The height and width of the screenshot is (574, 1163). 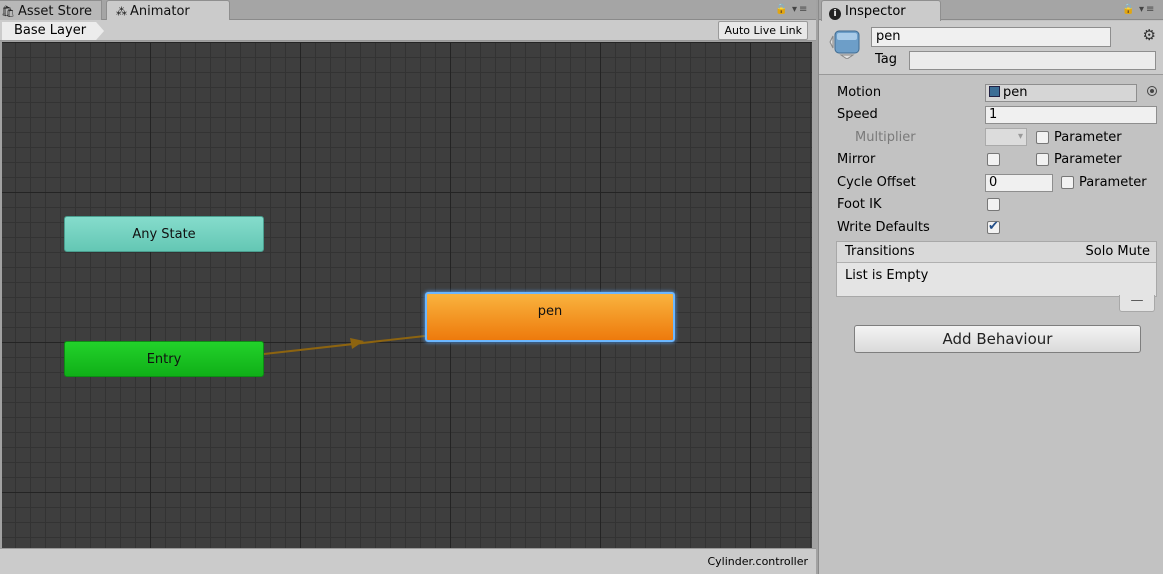 I want to click on object-picker-icon, so click(x=1152, y=91).